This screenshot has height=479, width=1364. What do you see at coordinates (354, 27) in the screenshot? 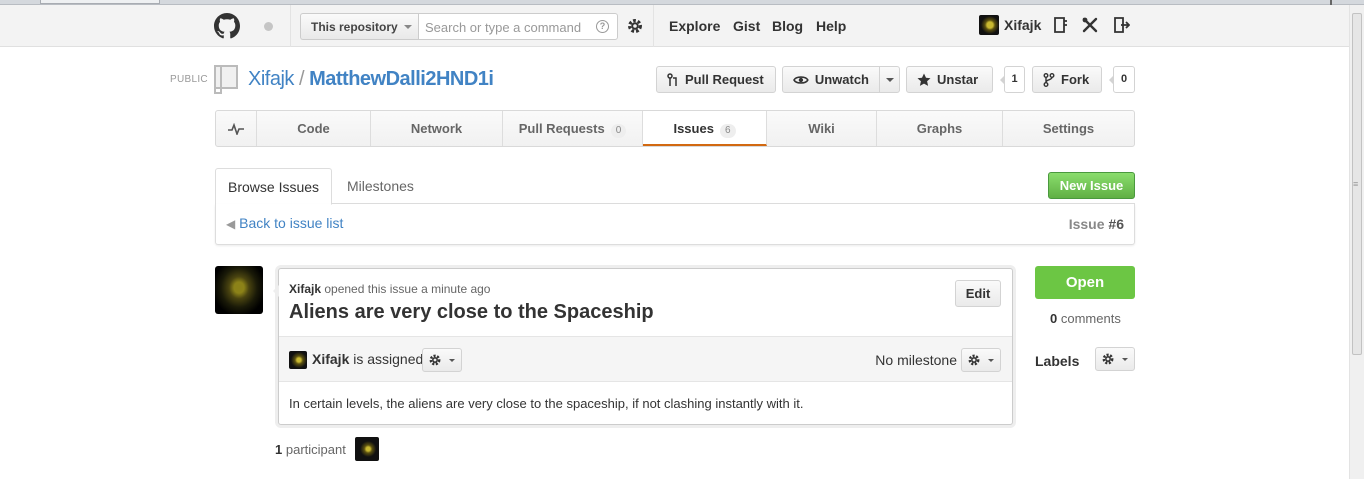
I see `search-scope-label: This repository` at bounding box center [354, 27].